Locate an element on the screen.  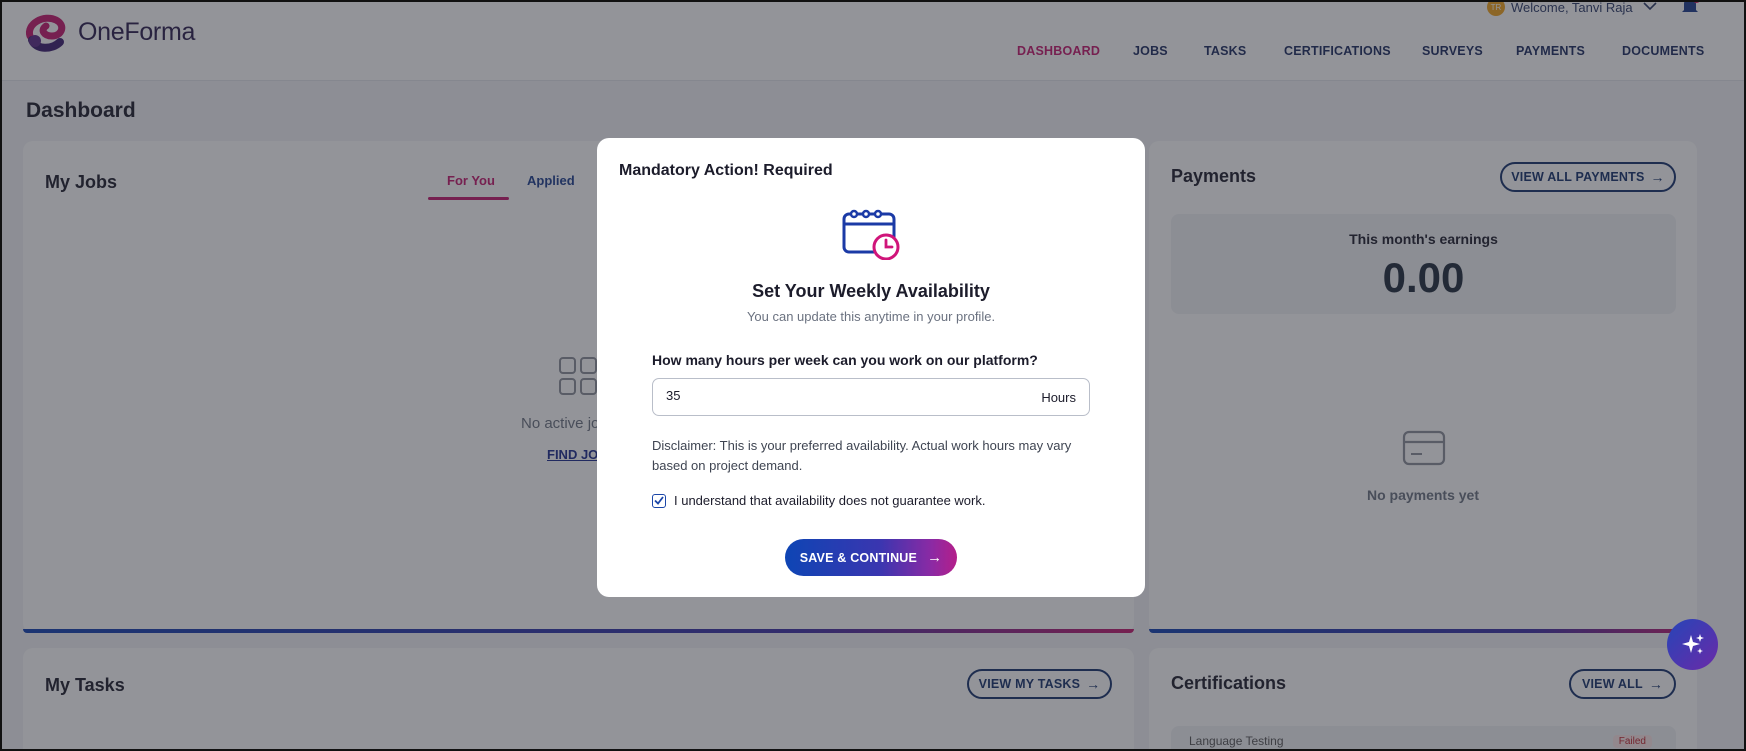
checkmark-icon is located at coordinates (659, 500).